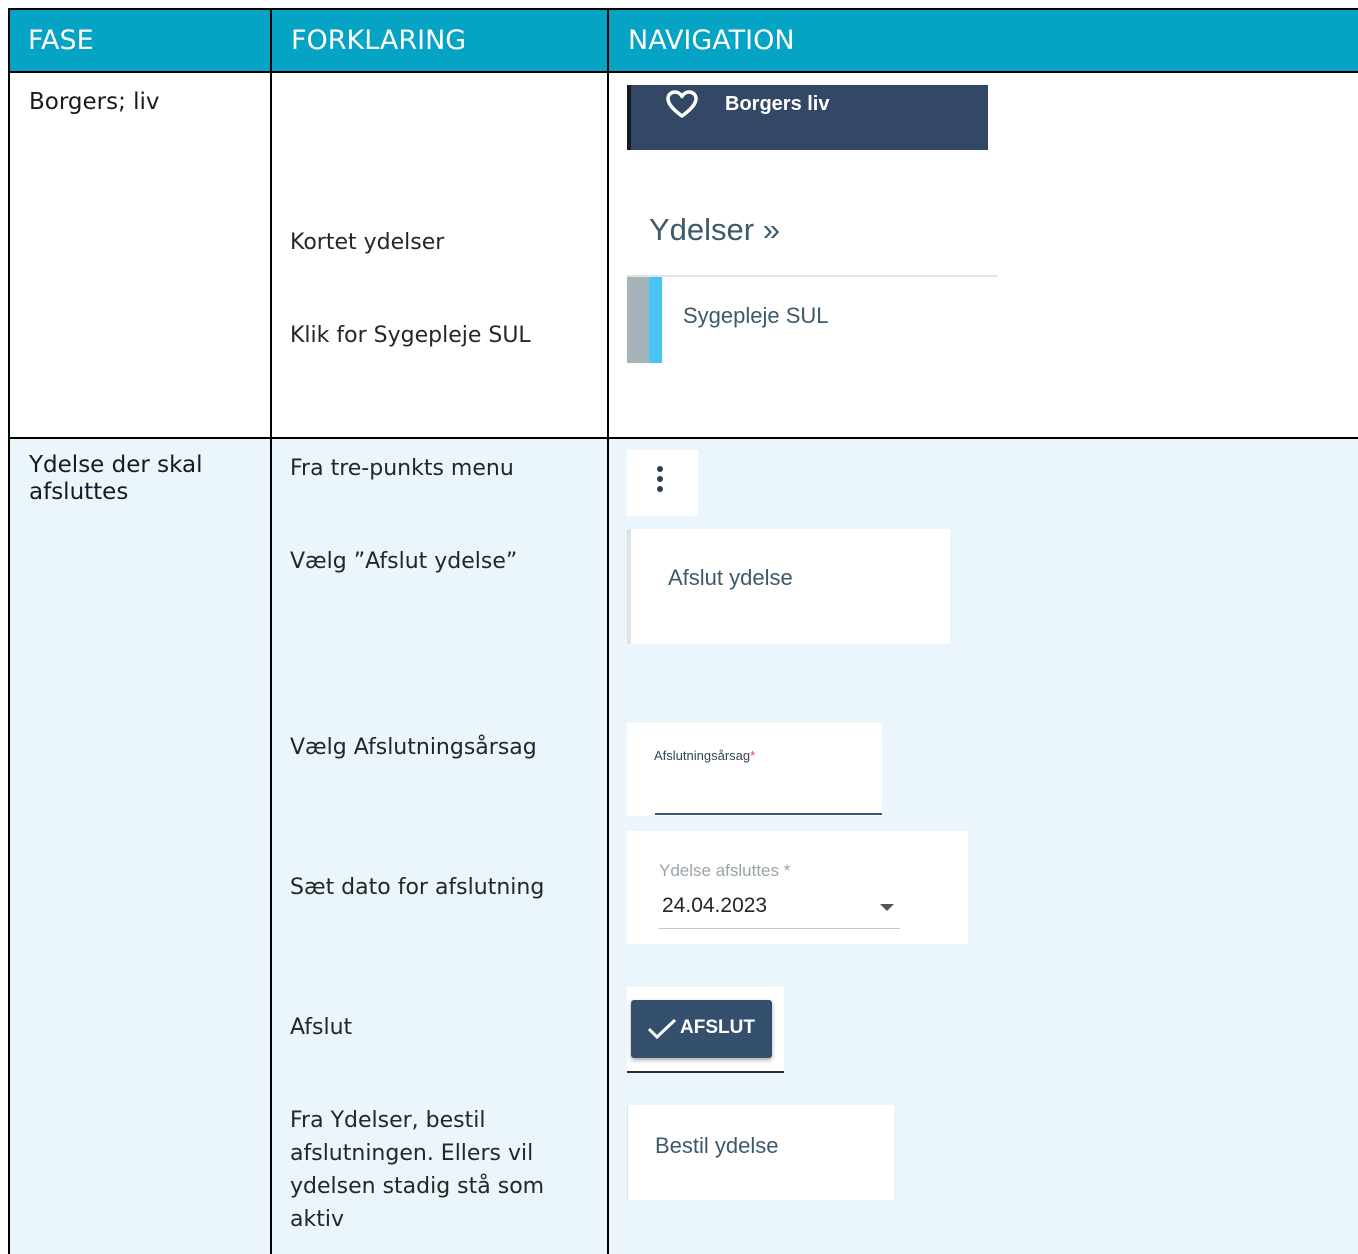 The image size is (1358, 1254). I want to click on step-line: Fra Ydelser, bestil, so click(388, 1120).